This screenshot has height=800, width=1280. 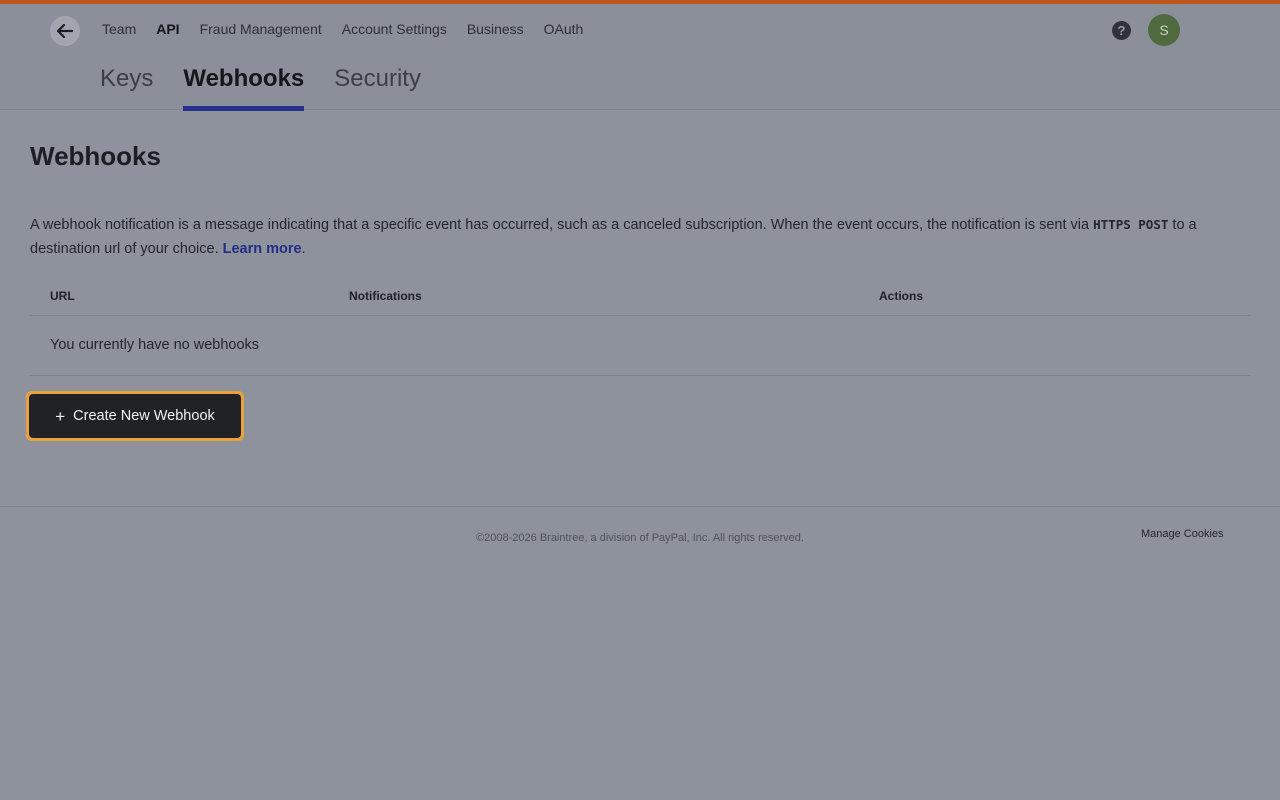 I want to click on tab-webhooks: Webhooks, so click(x=243, y=87).